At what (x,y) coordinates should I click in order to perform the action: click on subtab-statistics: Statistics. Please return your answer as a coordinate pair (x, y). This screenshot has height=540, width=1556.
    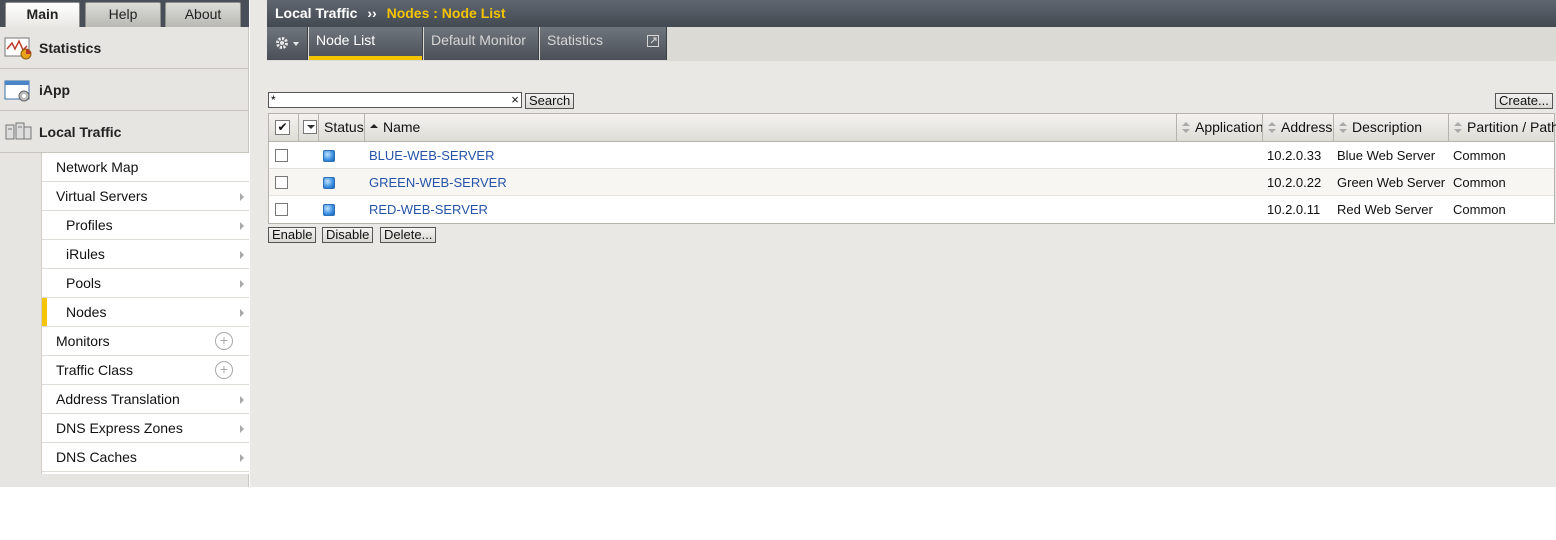
    Looking at the image, I should click on (603, 43).